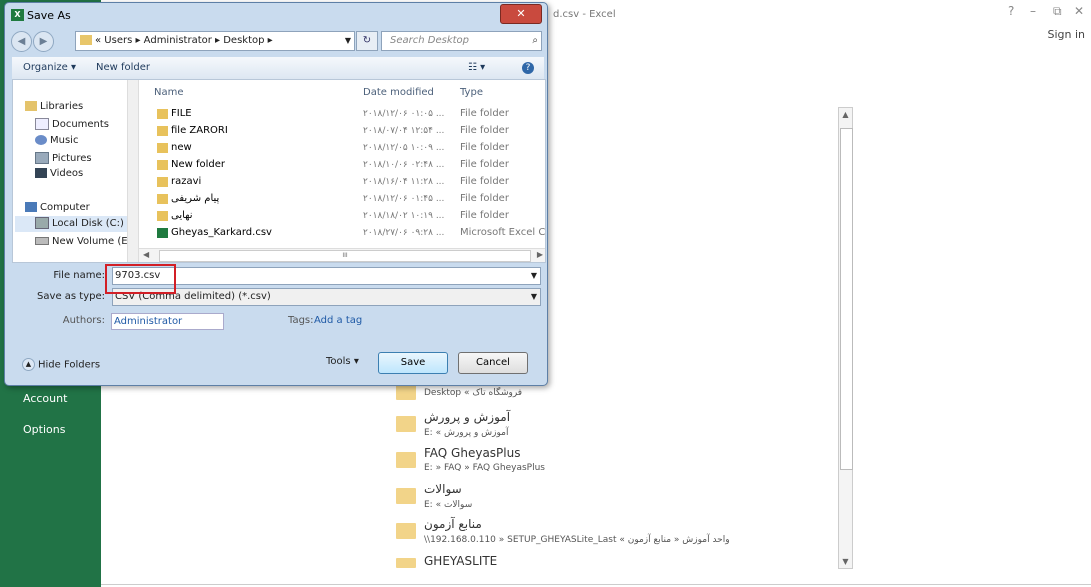  I want to click on minimize-button: –, so click(1033, 11).